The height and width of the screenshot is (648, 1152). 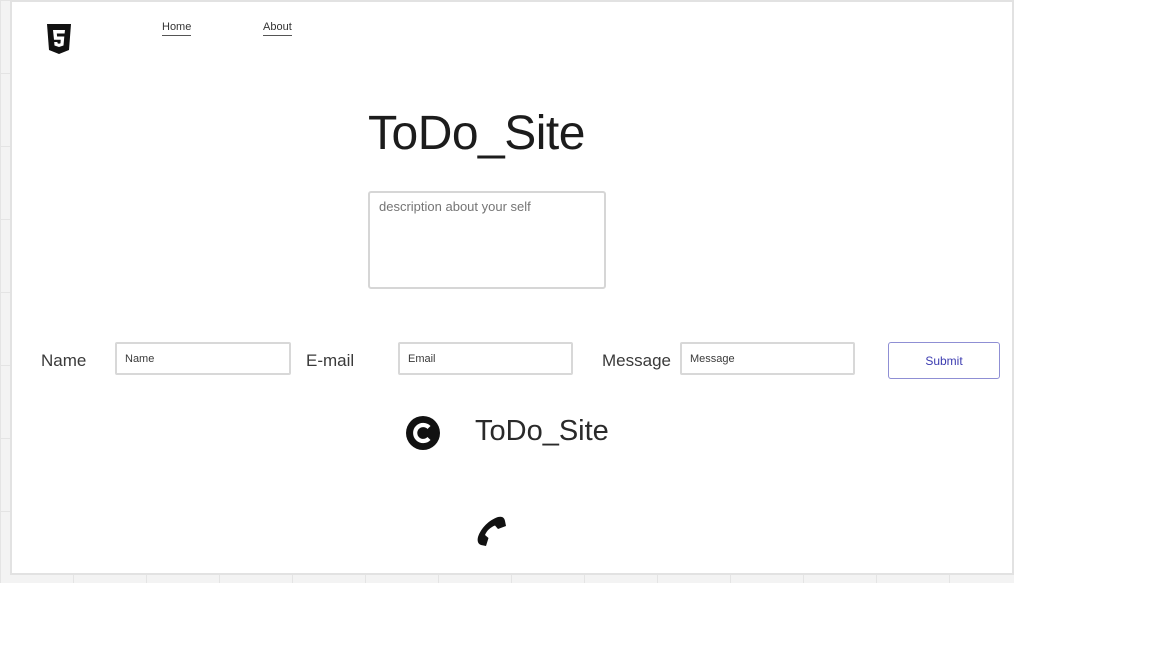 What do you see at coordinates (59, 39) in the screenshot?
I see `html5-icon` at bounding box center [59, 39].